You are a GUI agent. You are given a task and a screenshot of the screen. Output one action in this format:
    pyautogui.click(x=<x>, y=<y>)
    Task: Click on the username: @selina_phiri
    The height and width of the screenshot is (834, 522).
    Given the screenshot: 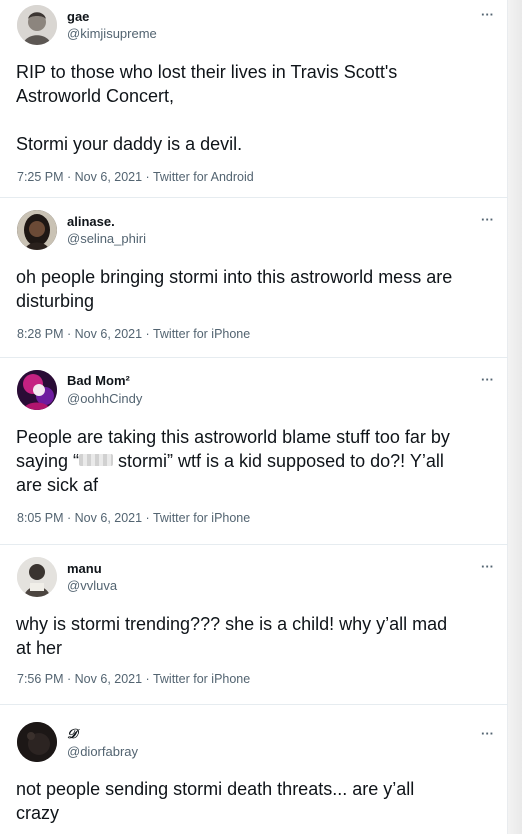 What is the action you would take?
    pyautogui.click(x=106, y=238)
    